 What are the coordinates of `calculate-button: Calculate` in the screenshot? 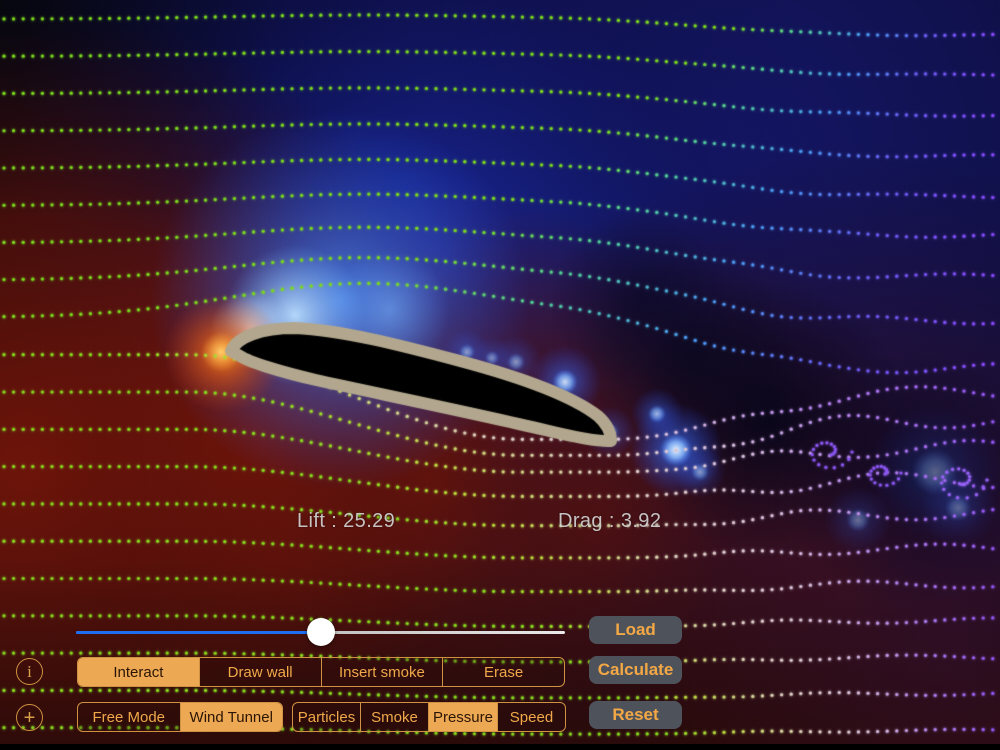 It's located at (635, 670).